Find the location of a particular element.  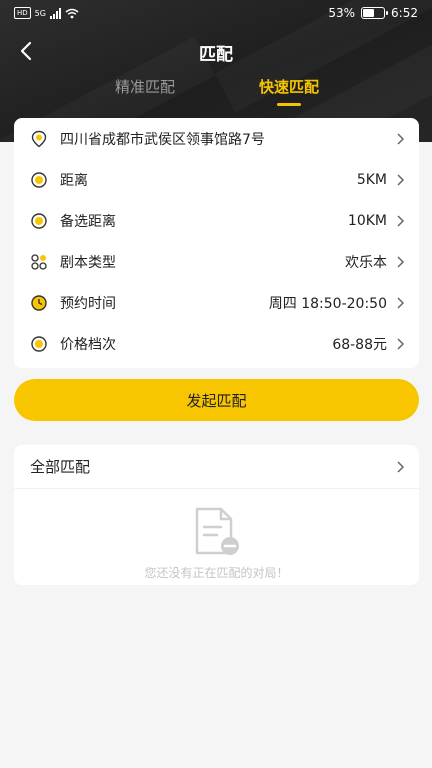

price-level-label: 价格档次 is located at coordinates (88, 344).